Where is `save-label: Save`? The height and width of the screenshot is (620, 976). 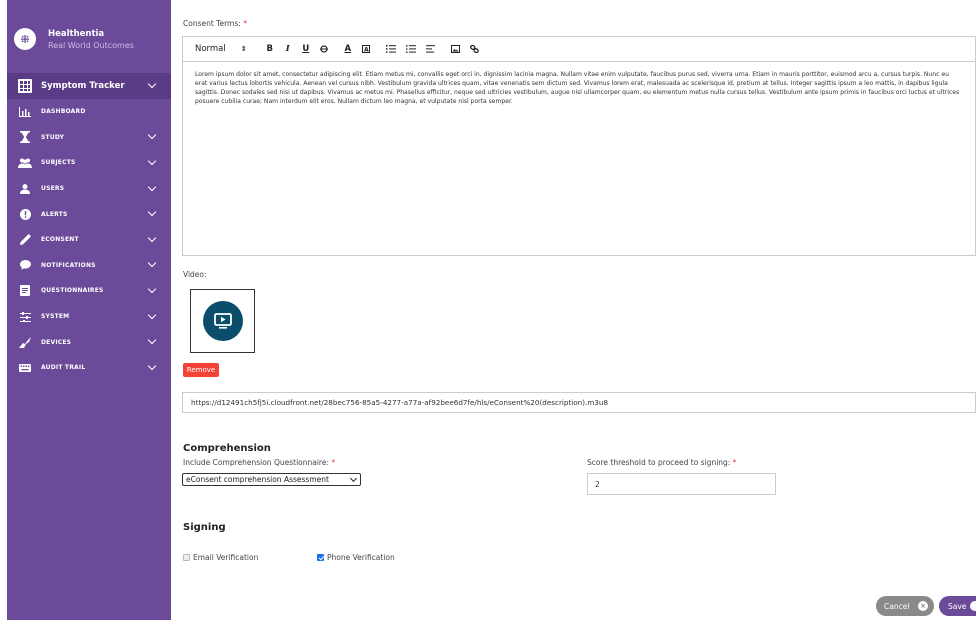
save-label: Save is located at coordinates (957, 606).